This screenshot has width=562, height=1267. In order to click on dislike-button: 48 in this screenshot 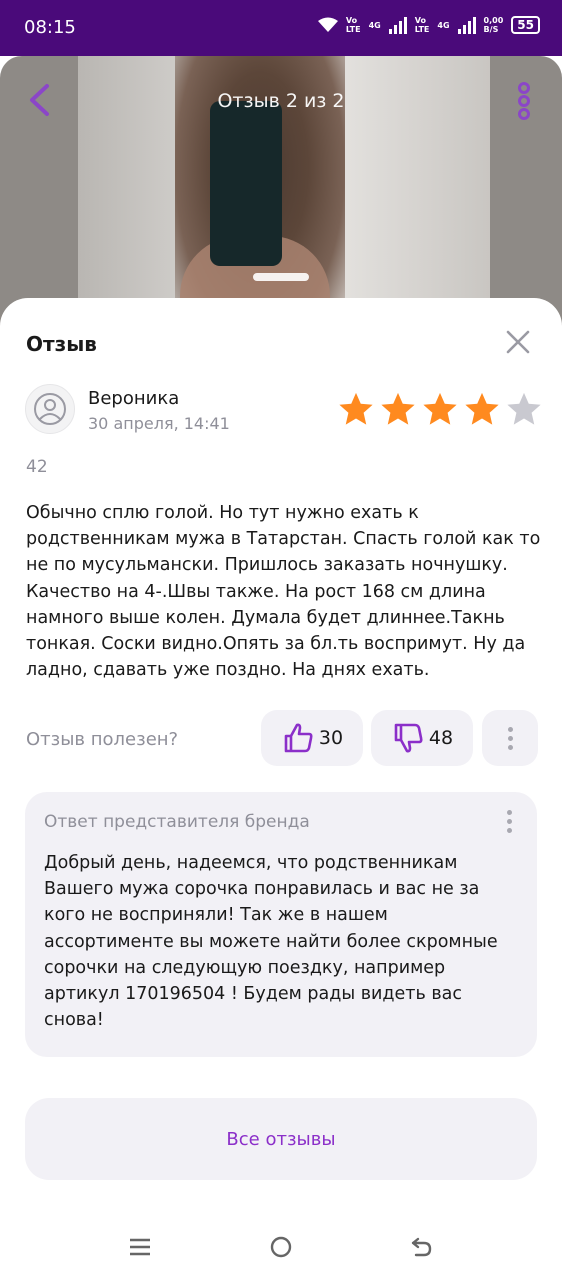, I will do `click(422, 738)`.